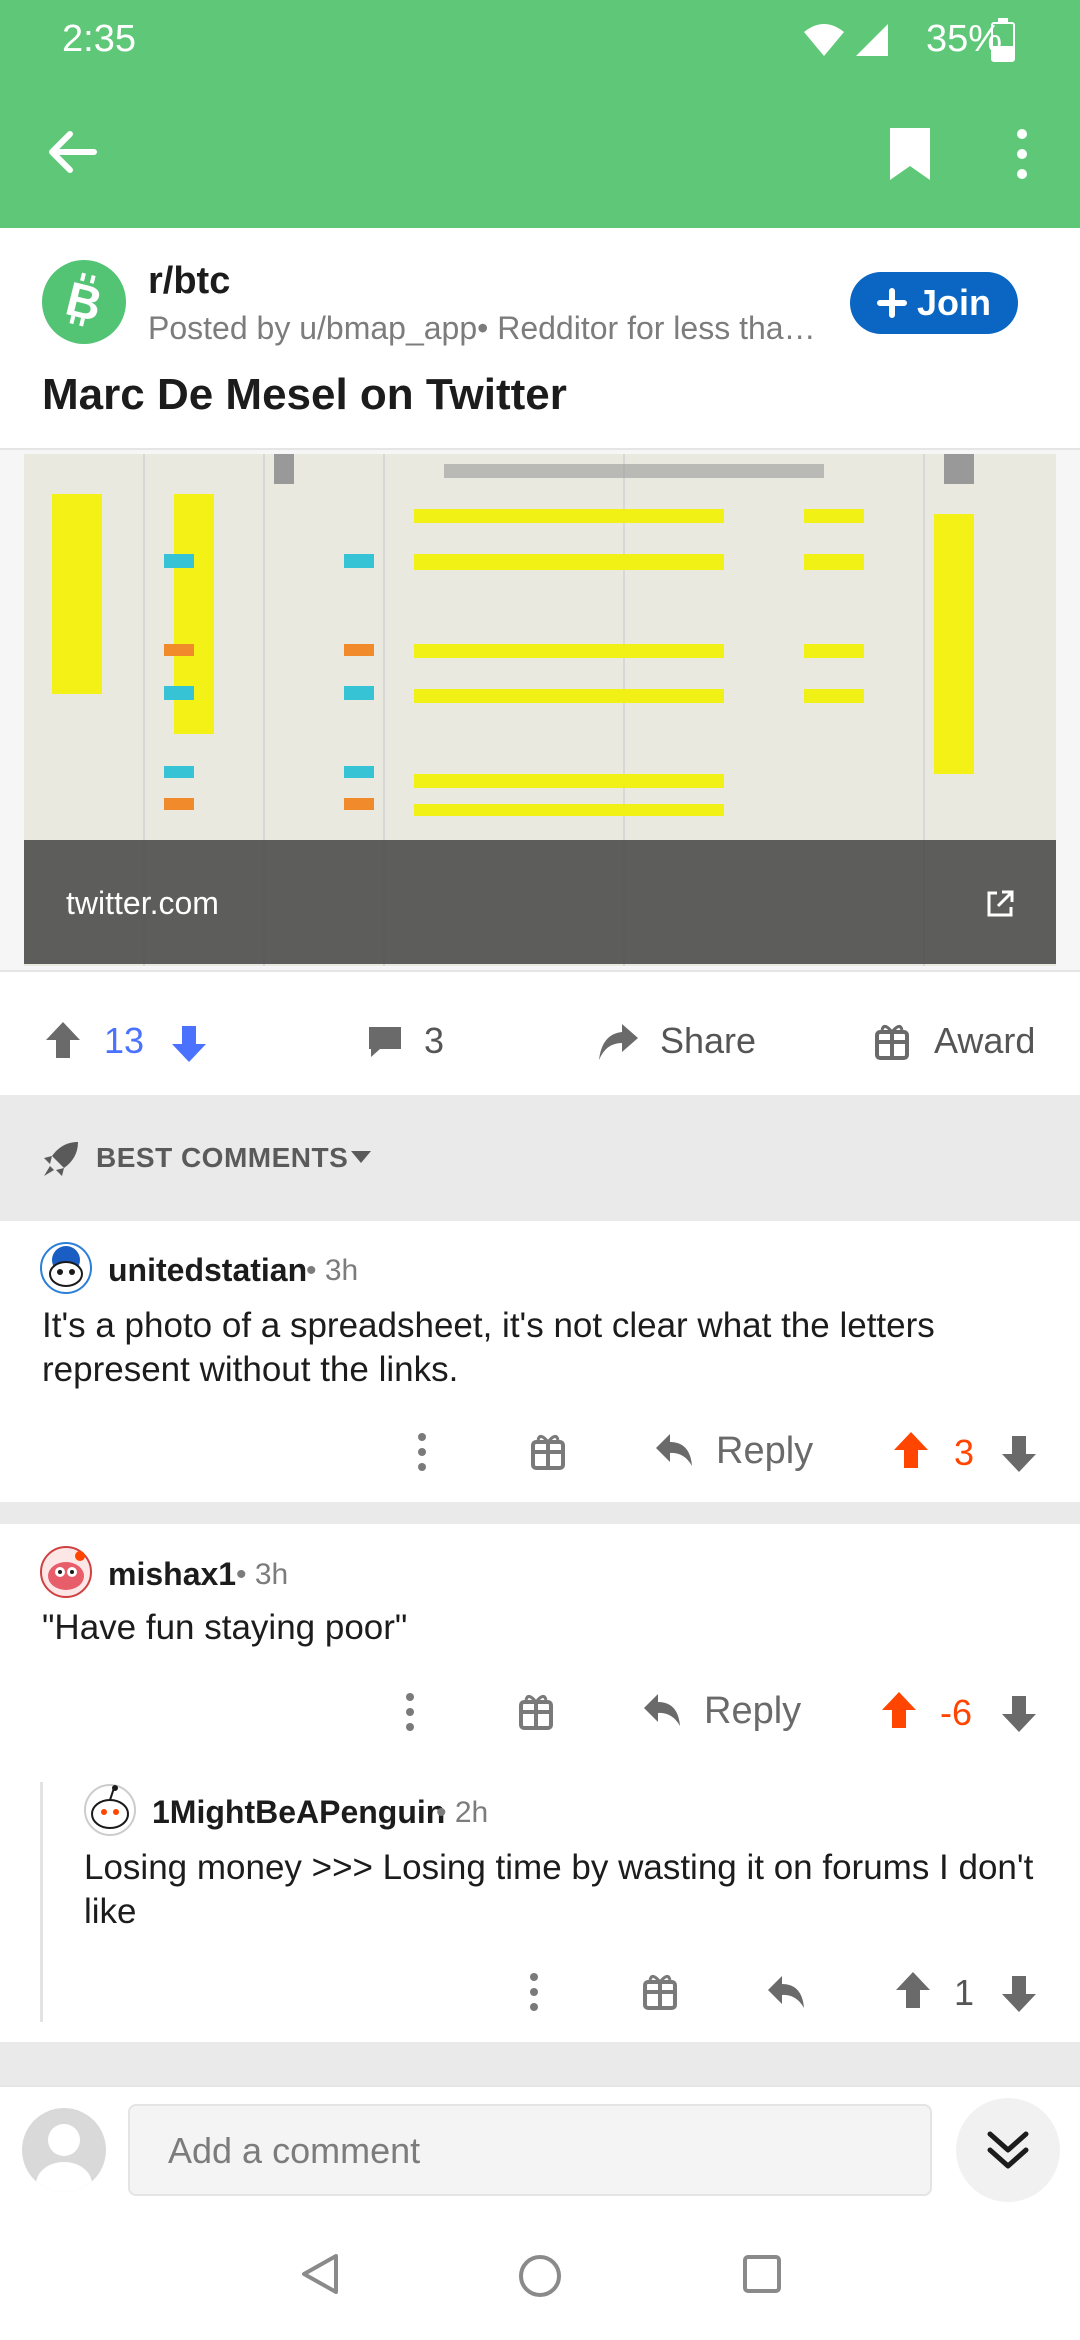 This screenshot has width=1080, height=2340. Describe the element at coordinates (361, 1157) in the screenshot. I see `chevron-down-icon` at that location.